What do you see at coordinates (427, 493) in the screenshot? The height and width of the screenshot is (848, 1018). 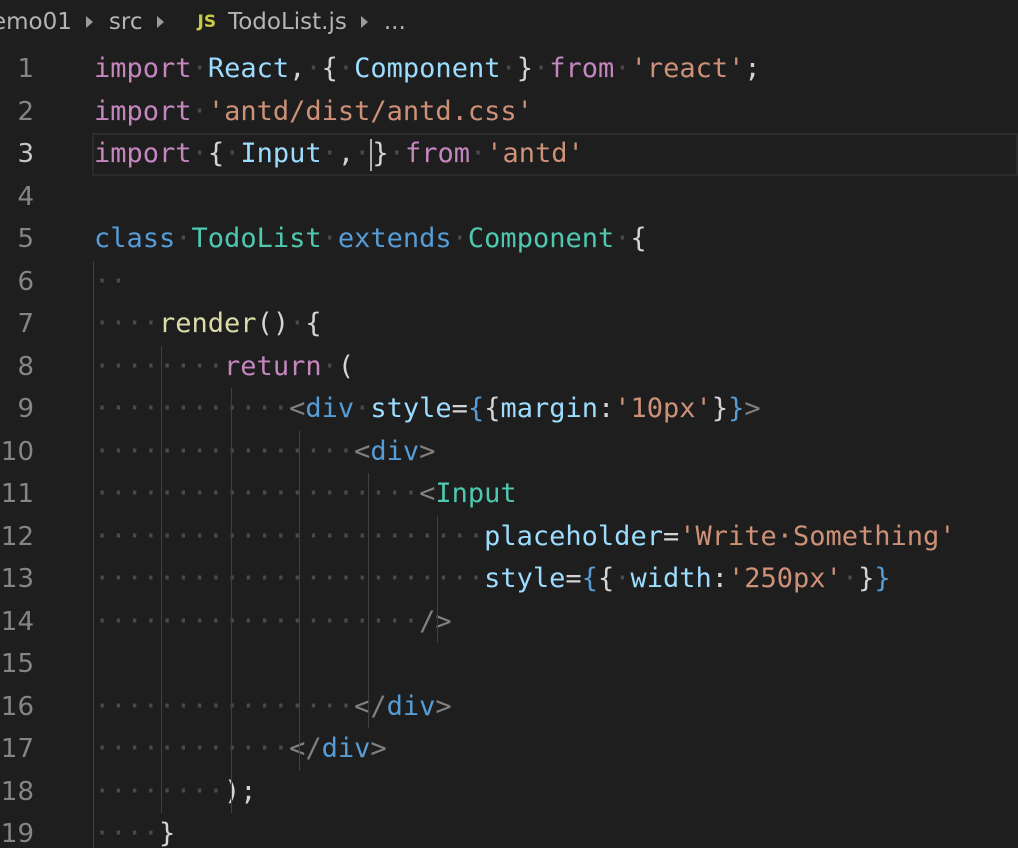 I see `code-token: <` at bounding box center [427, 493].